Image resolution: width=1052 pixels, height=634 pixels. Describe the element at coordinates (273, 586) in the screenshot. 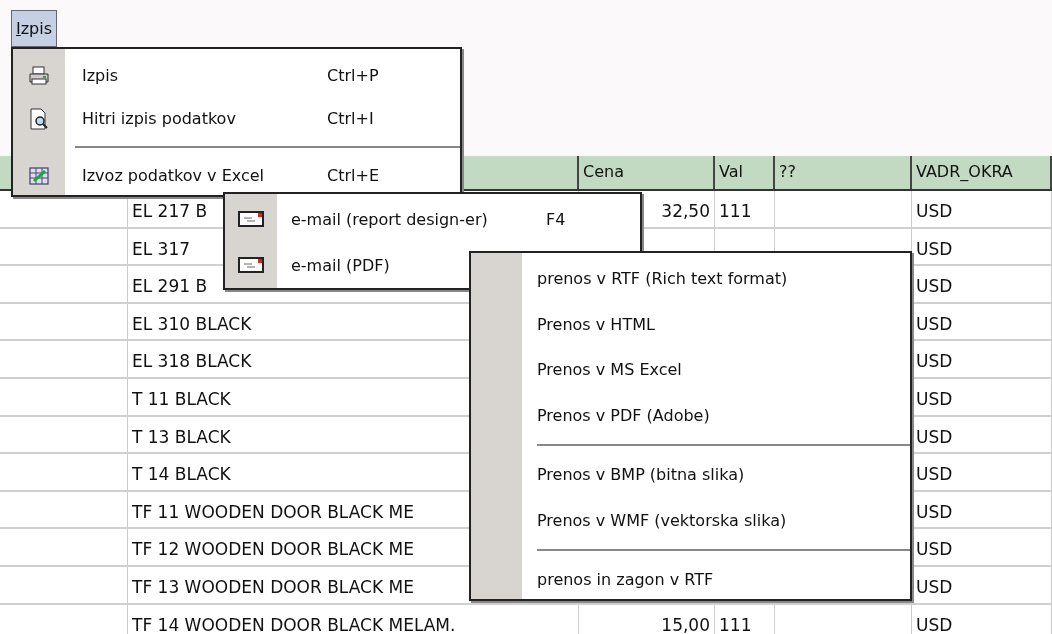

I see `table-cell: TF 13 WOODEN DOOR BLACK ME` at that location.